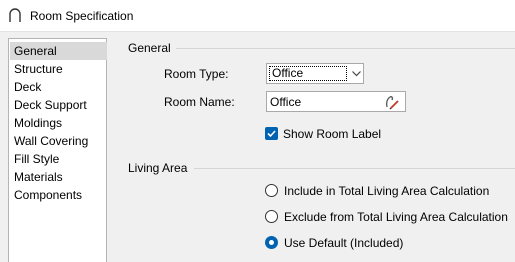  Describe the element at coordinates (271, 242) in the screenshot. I see `use-default-radio` at that location.